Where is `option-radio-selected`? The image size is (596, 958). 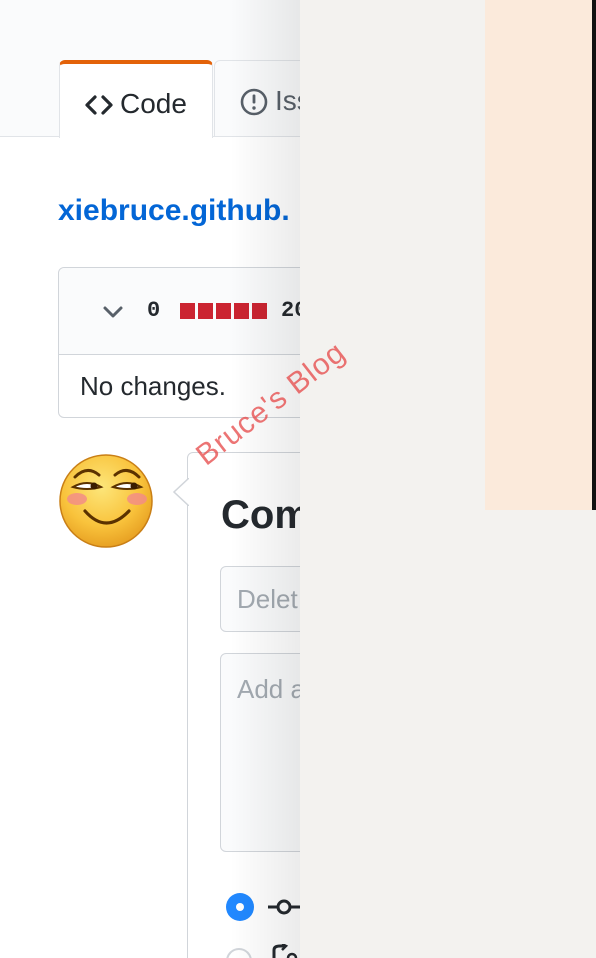
option-radio-selected is located at coordinates (240, 907).